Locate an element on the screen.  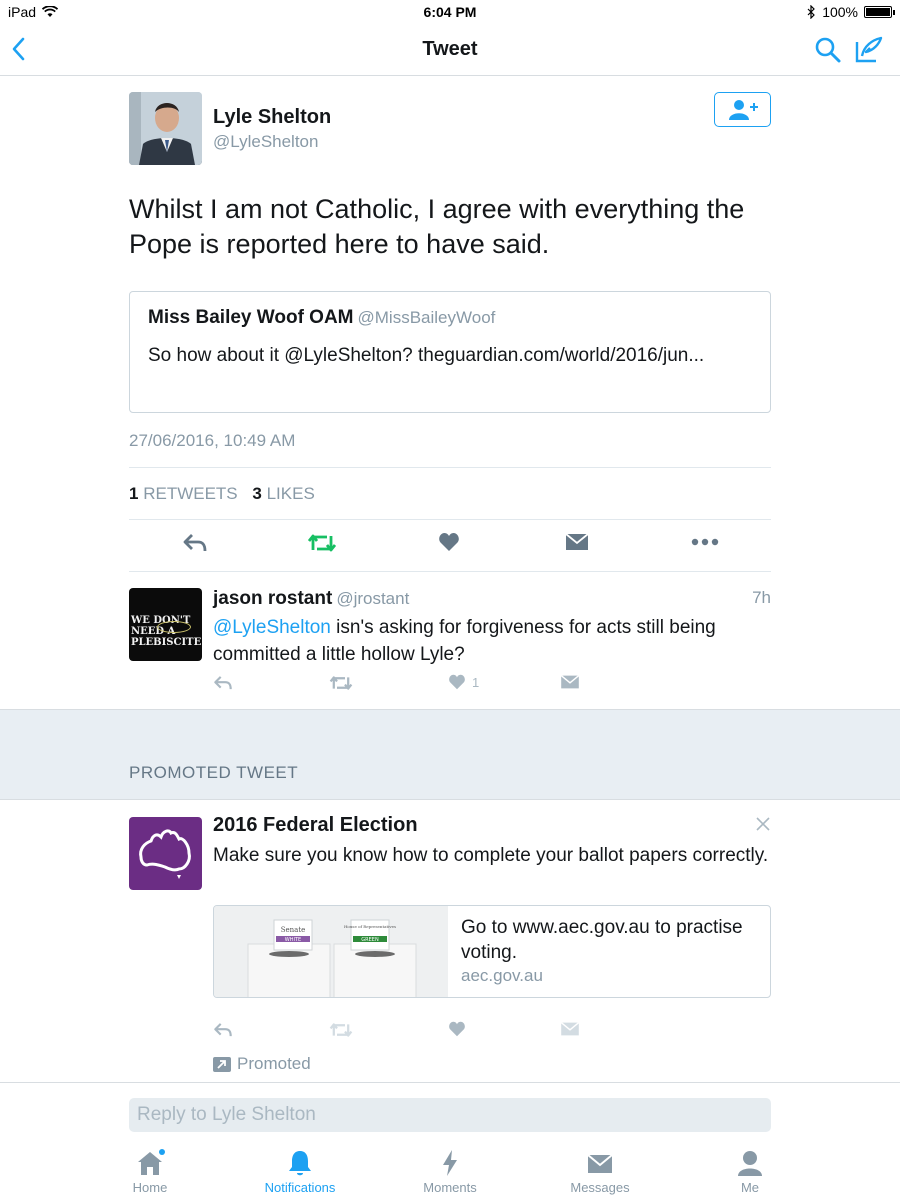
nav-bar: Tweet is located at coordinates (450, 50).